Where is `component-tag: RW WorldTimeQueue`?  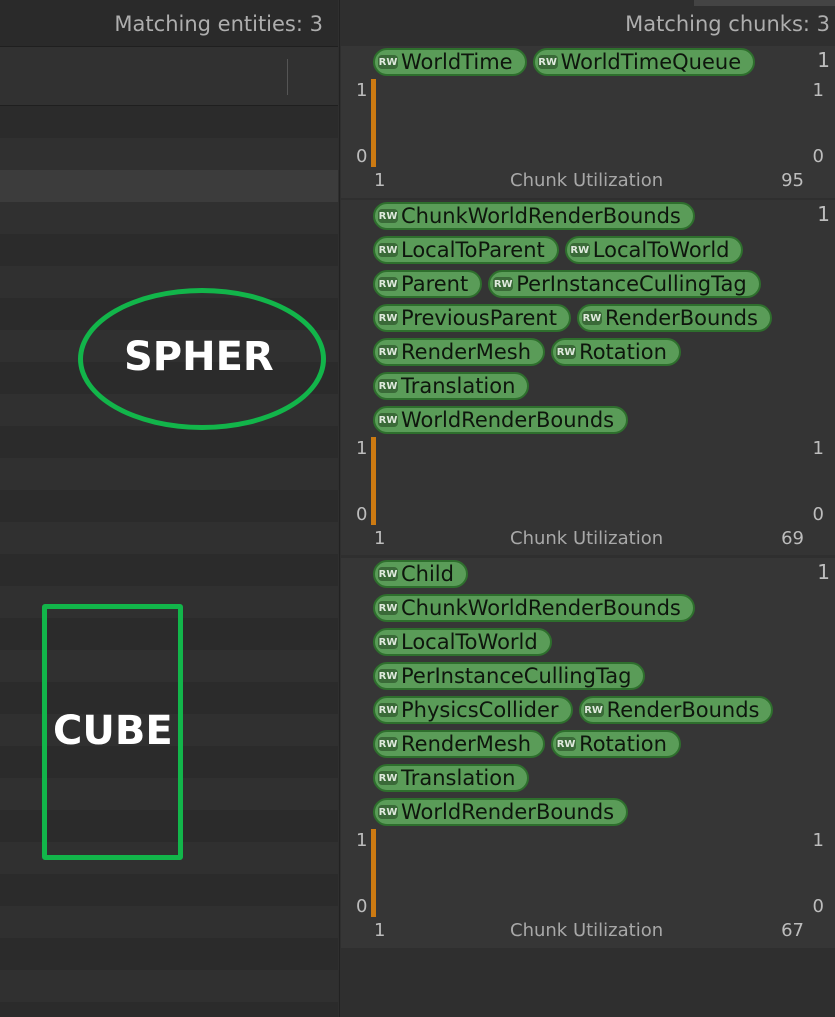
component-tag: RW WorldTimeQueue is located at coordinates (644, 62).